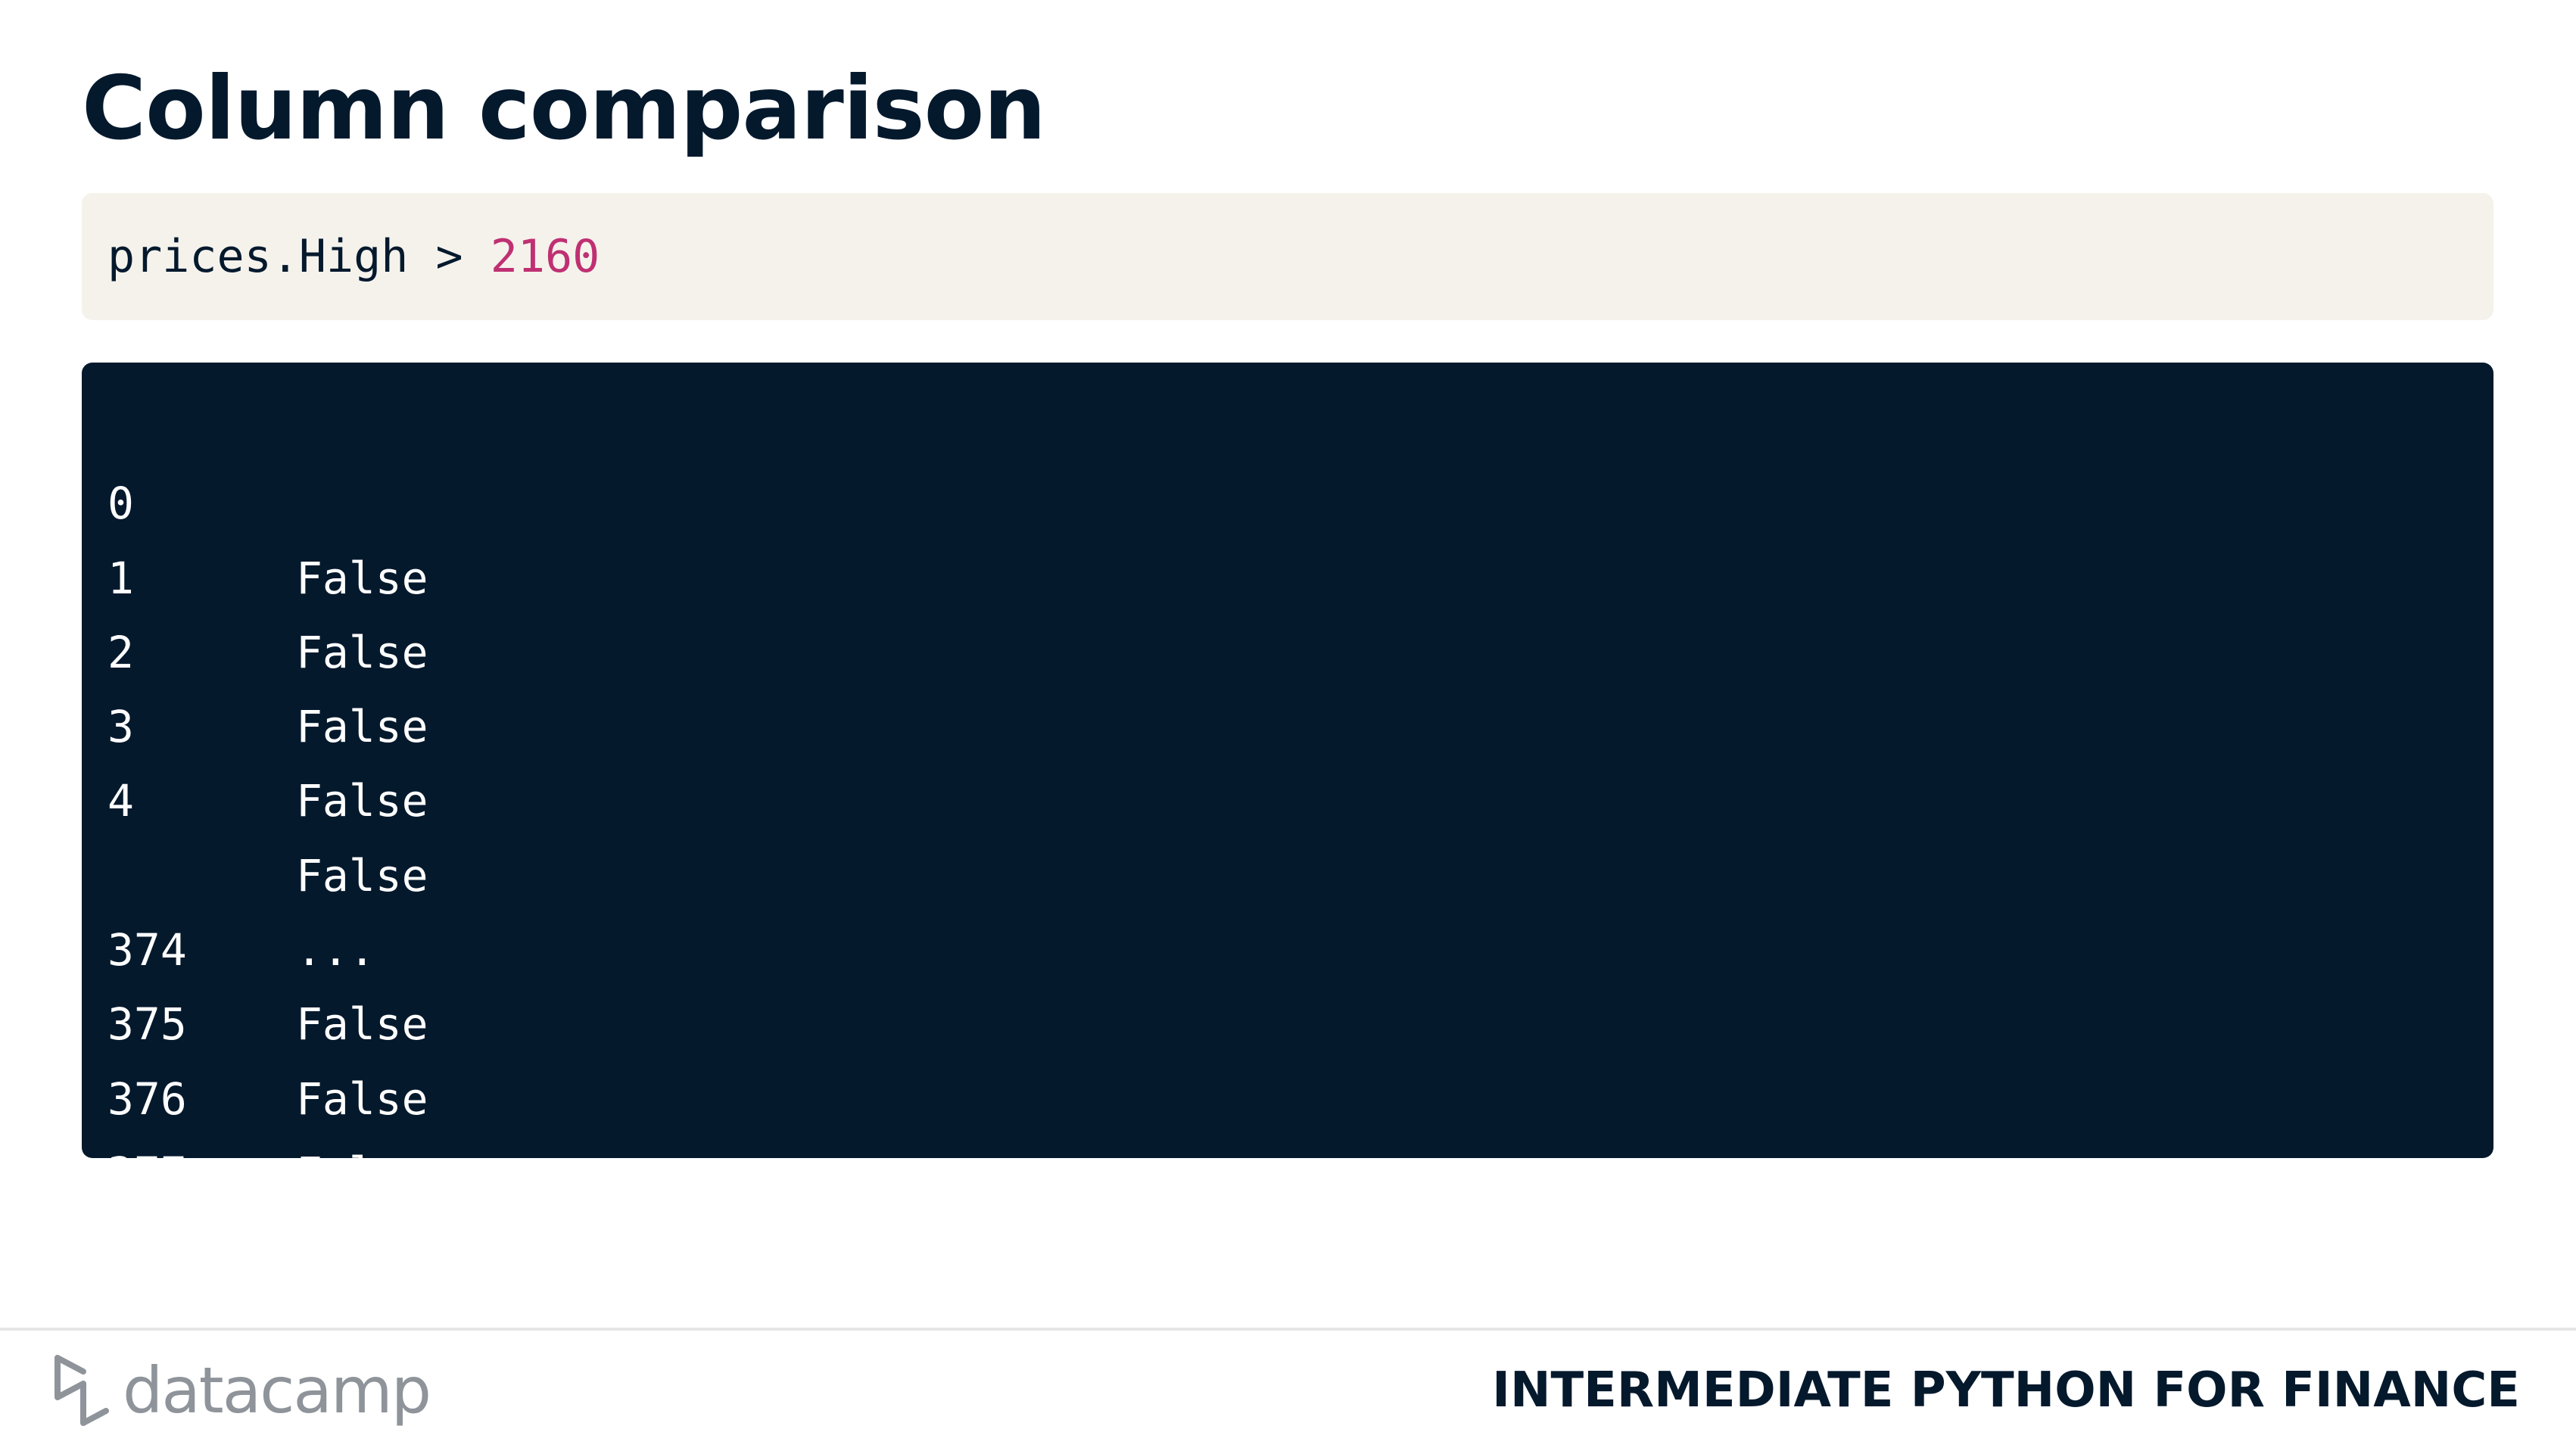 The image size is (2576, 1451). I want to click on datacamp-logo: datacamp, so click(242, 1390).